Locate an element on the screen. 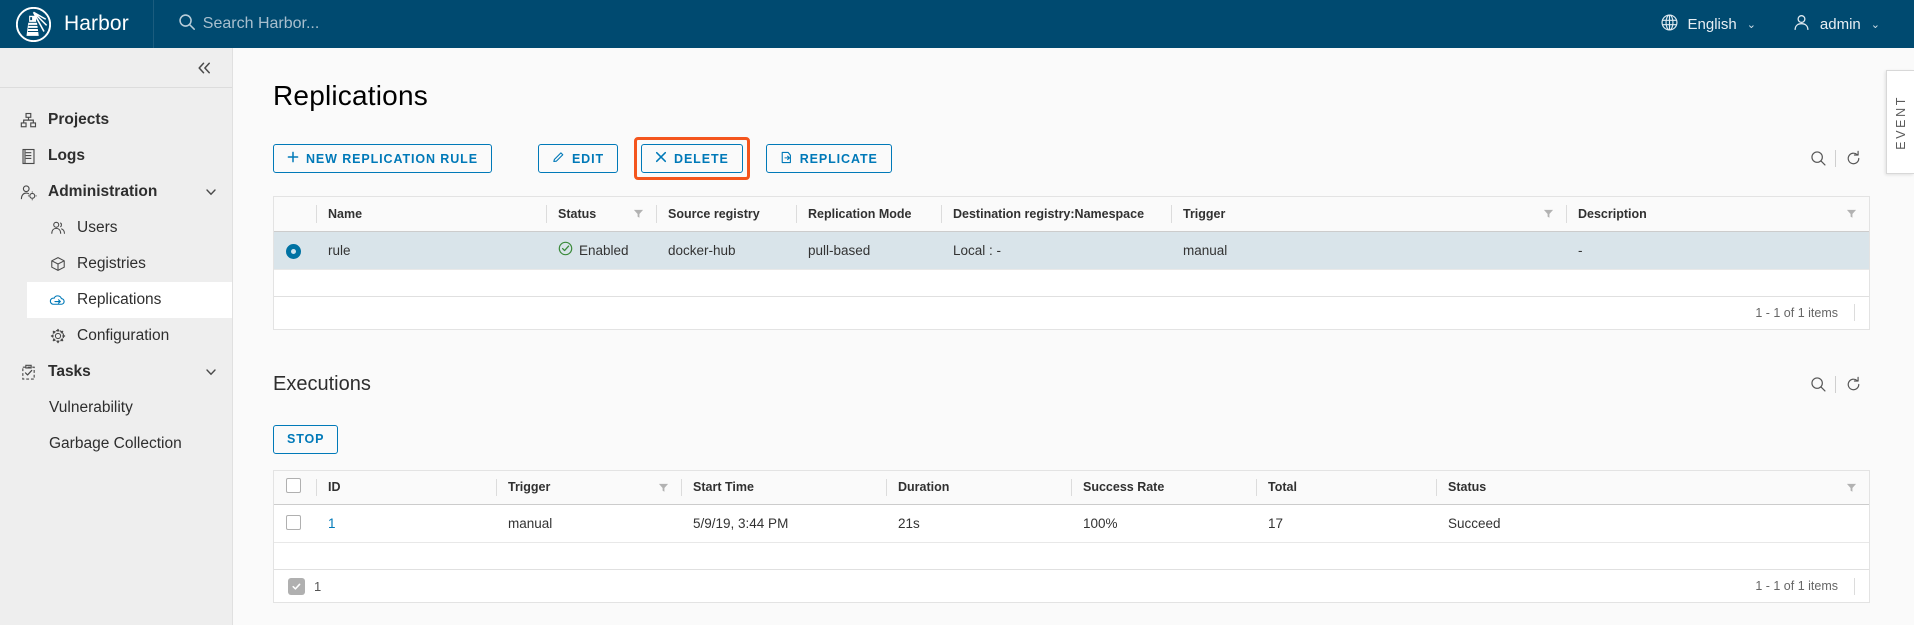  search-input is located at coordinates (412, 24).